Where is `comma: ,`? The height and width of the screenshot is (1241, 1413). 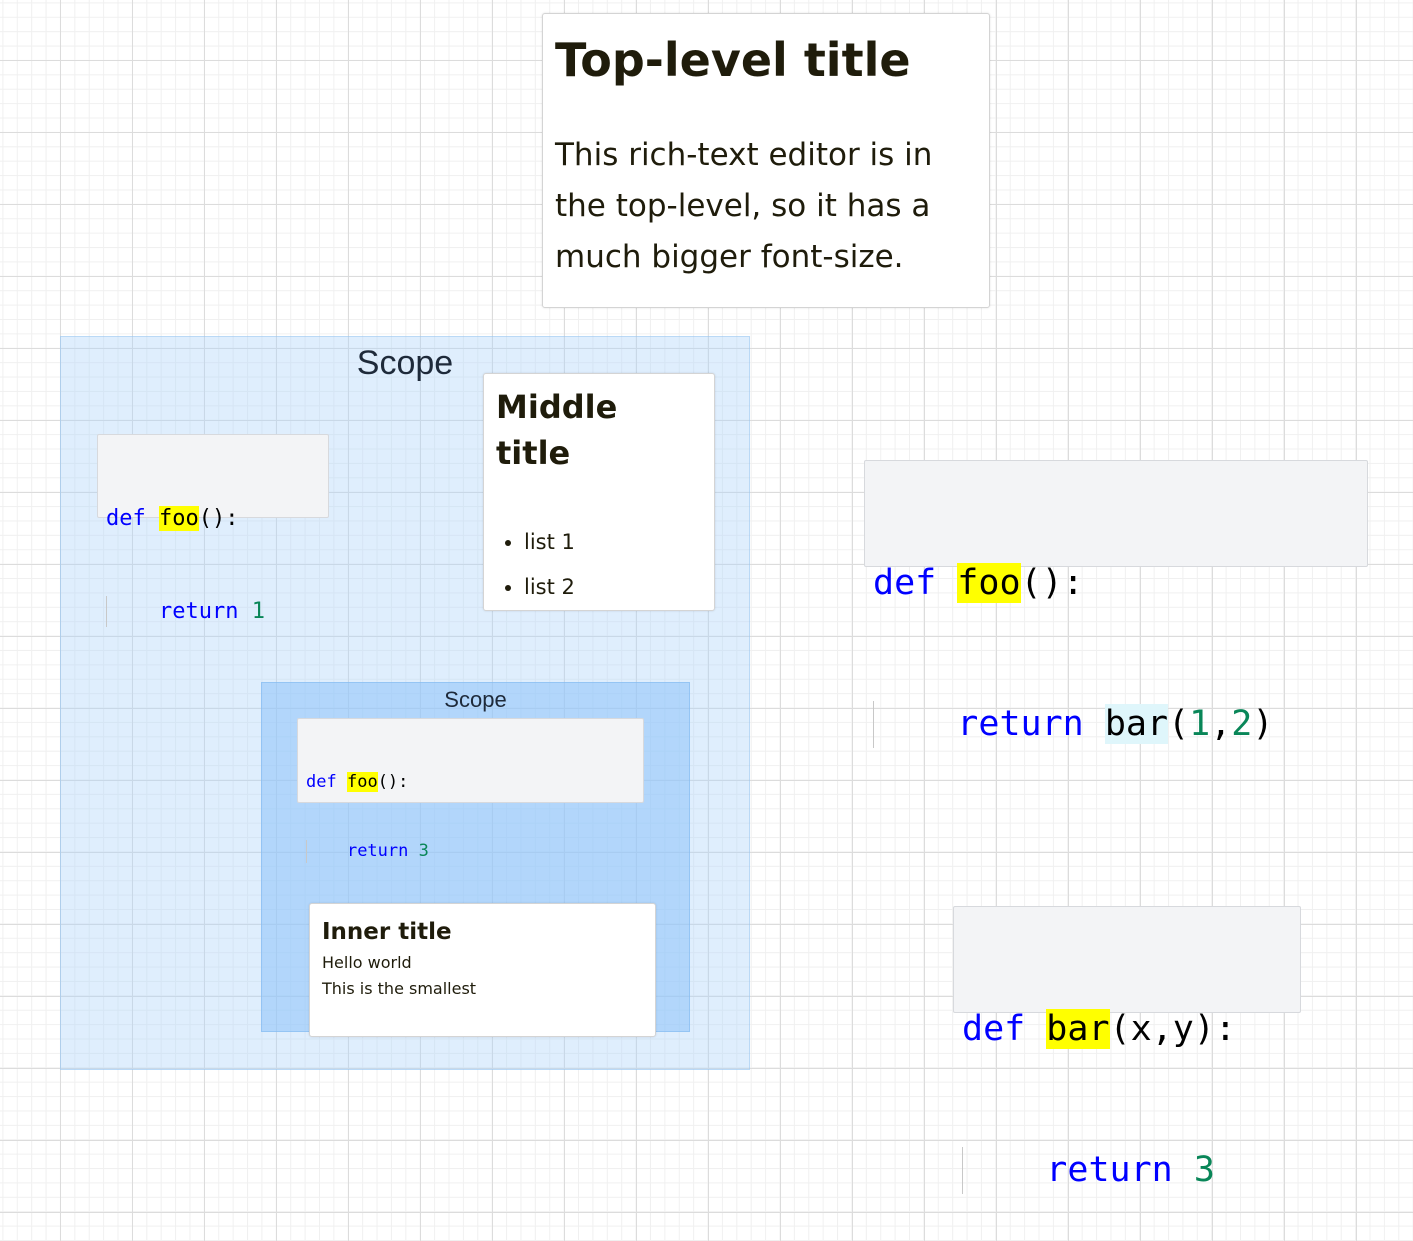 comma: , is located at coordinates (1221, 724).